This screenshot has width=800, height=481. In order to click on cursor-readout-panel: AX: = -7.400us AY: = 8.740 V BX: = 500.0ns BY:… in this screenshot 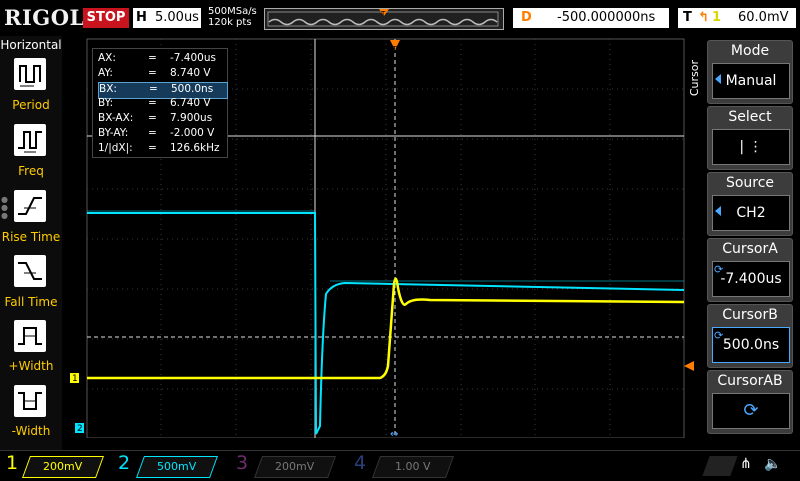, I will do `click(160, 103)`.